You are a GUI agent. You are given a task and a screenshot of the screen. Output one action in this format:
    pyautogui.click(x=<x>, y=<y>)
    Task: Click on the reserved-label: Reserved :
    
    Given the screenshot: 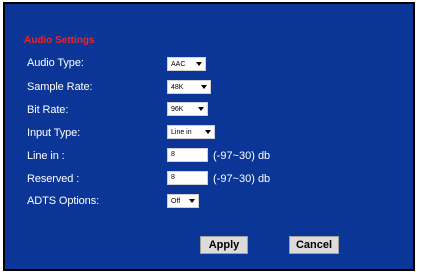 What is the action you would take?
    pyautogui.click(x=53, y=179)
    